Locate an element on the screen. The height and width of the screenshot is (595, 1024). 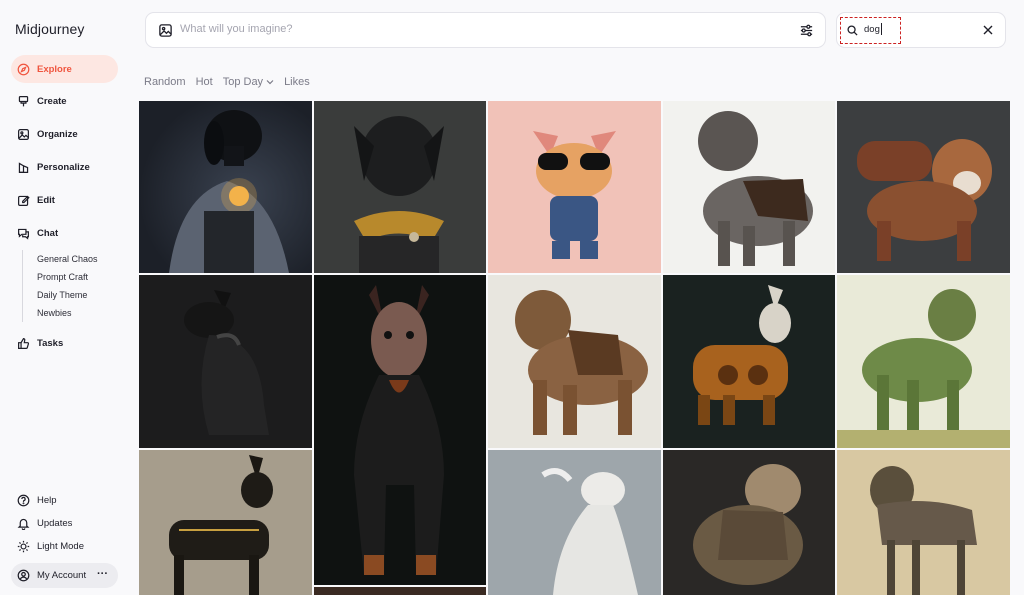
app-logo: Midjourney is located at coordinates (49, 29).